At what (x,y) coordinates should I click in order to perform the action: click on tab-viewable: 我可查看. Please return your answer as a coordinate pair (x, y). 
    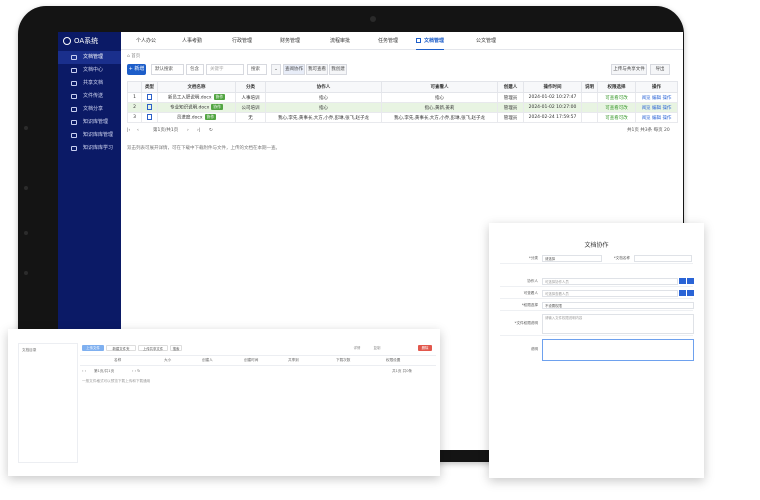
    Looking at the image, I should click on (317, 69).